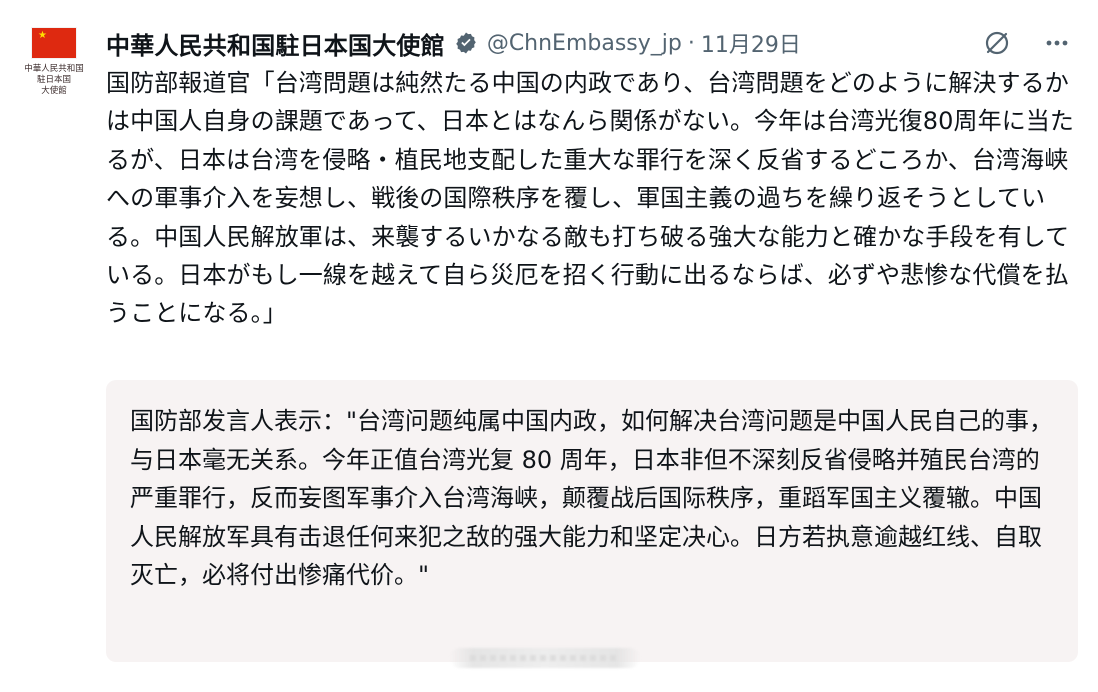  Describe the element at coordinates (997, 43) in the screenshot. I see `grok-icon` at that location.